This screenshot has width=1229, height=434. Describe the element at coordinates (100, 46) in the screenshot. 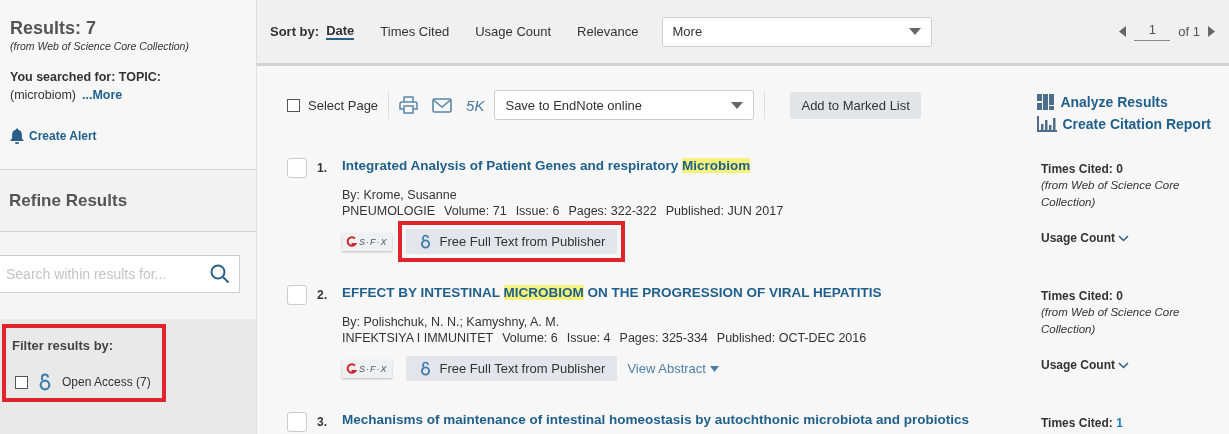

I see `results-source: (from Web of Science Core Collection)` at that location.